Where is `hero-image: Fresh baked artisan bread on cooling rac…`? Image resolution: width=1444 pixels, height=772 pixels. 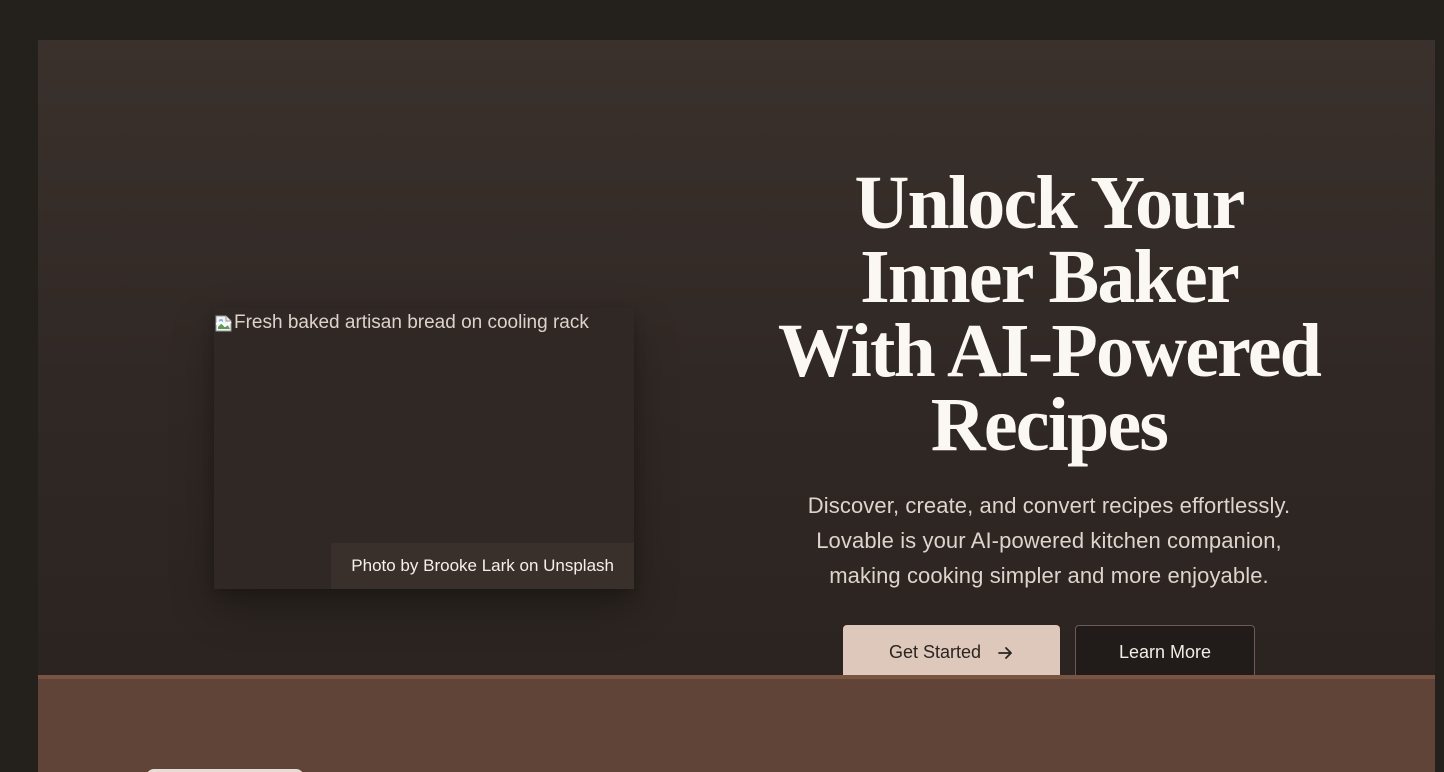
hero-image: Fresh baked artisan bread on cooling rac… is located at coordinates (401, 323).